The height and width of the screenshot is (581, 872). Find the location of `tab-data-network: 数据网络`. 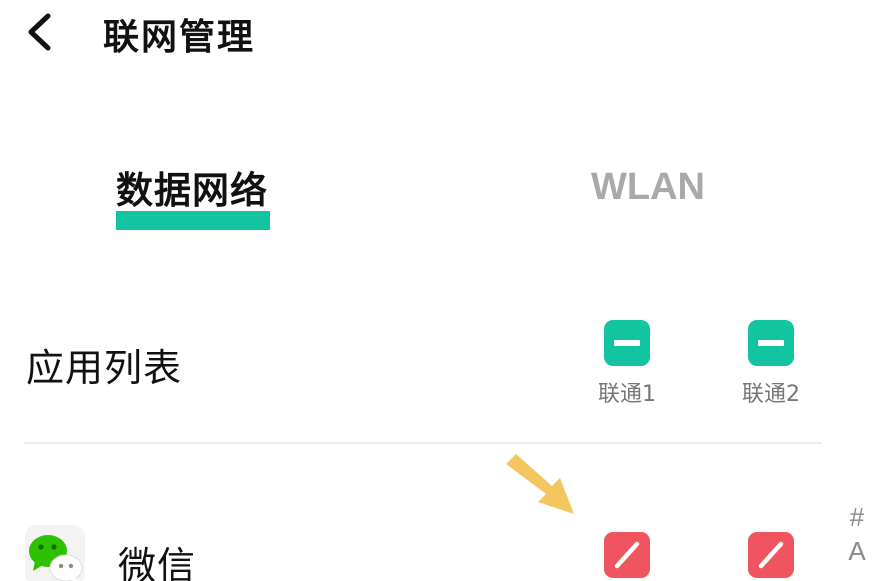

tab-data-network: 数据网络 is located at coordinates (192, 187).